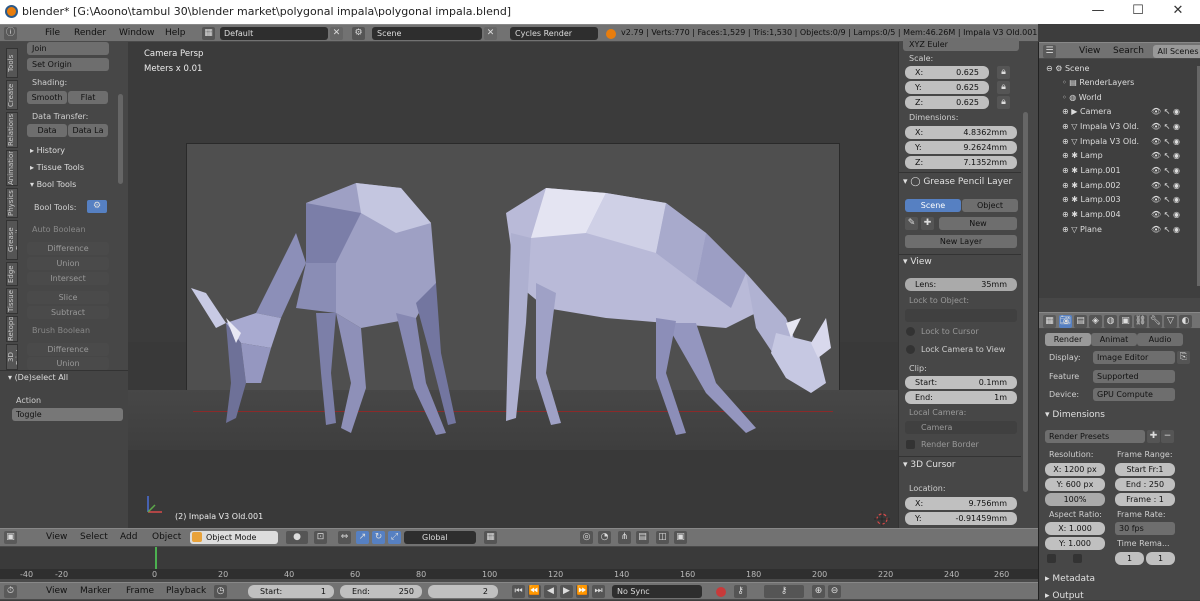 The image size is (1200, 601). What do you see at coordinates (586, 537) in the screenshot?
I see `proportional-edit-icon: ◎` at bounding box center [586, 537].